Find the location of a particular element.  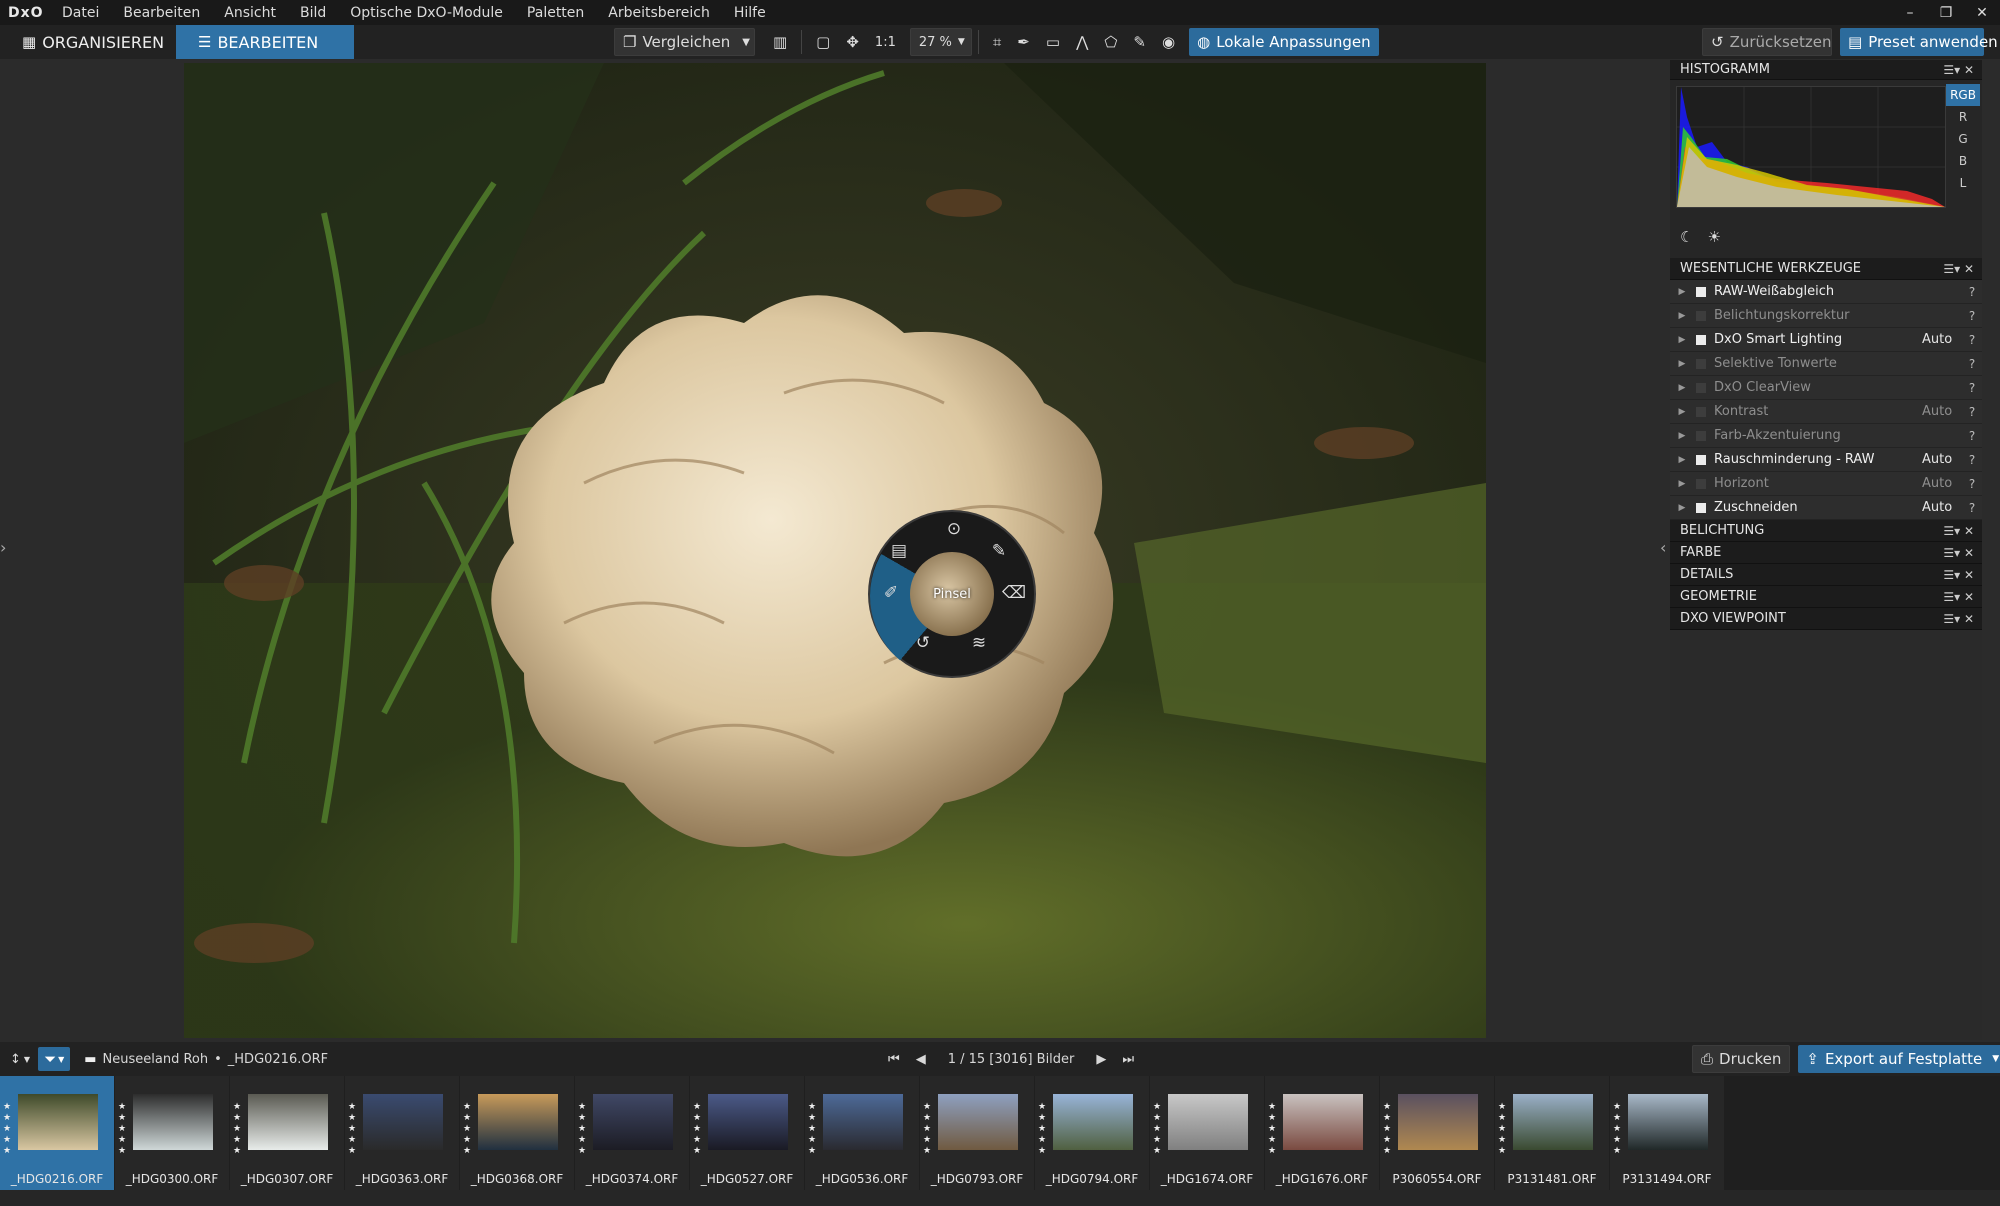

filter-button: ⏷ ▼ is located at coordinates (54, 1059).